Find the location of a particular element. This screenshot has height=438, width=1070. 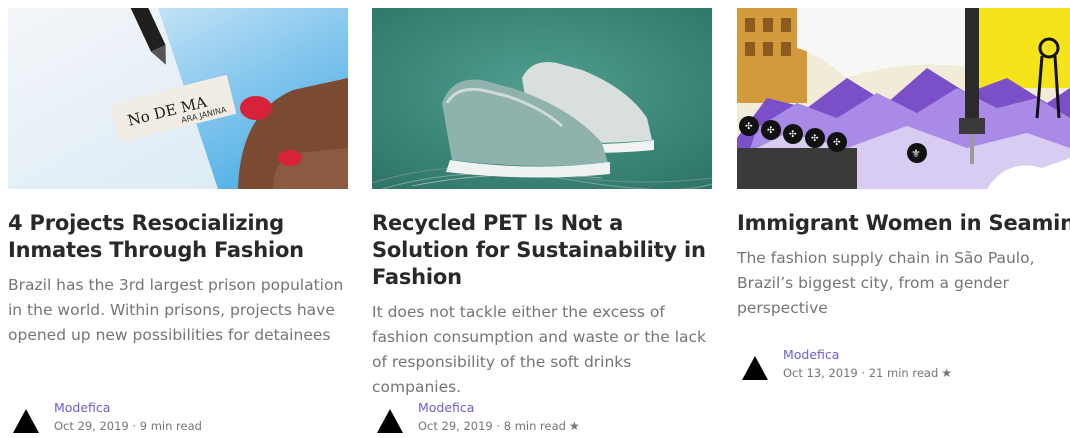

article-title: Immigrant Women in Seaming is located at coordinates (903, 223).